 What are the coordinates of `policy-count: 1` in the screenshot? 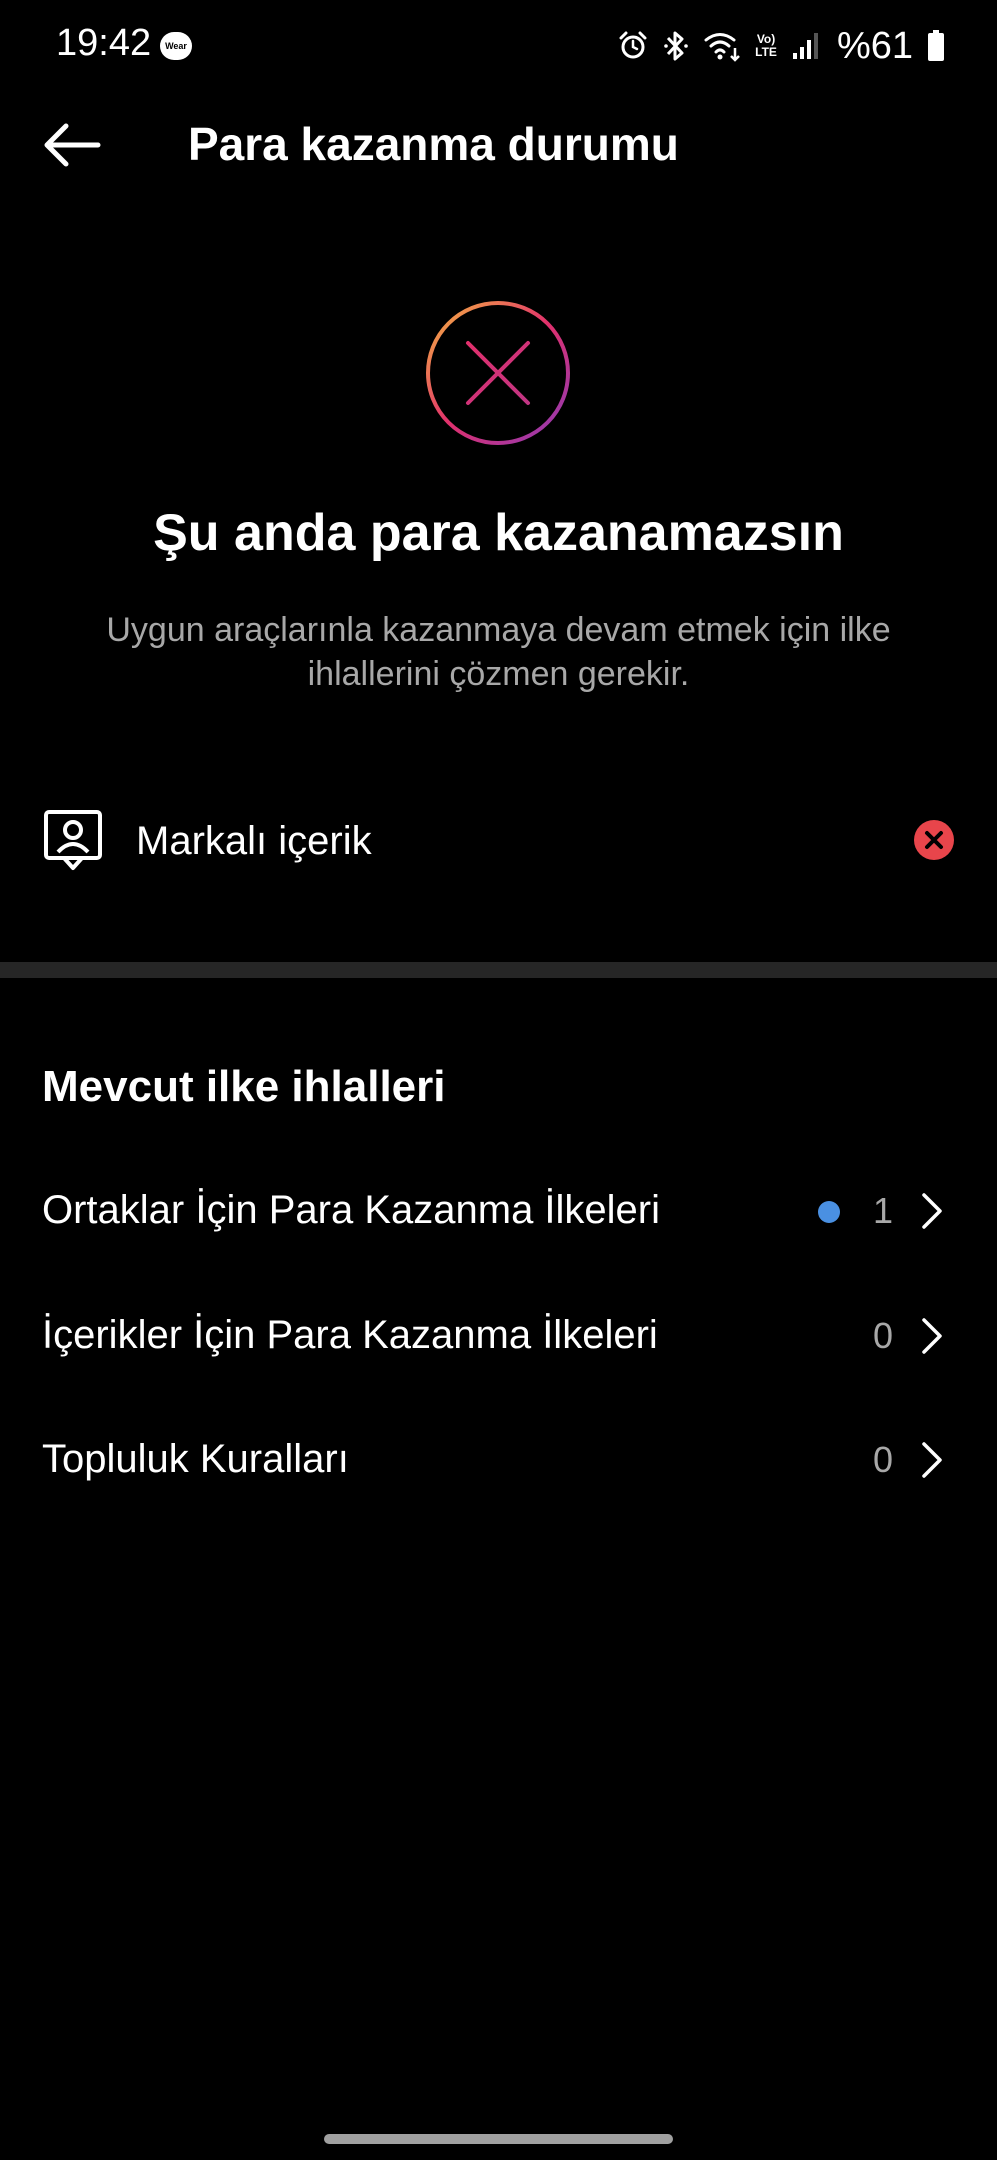 It's located at (882, 1210).